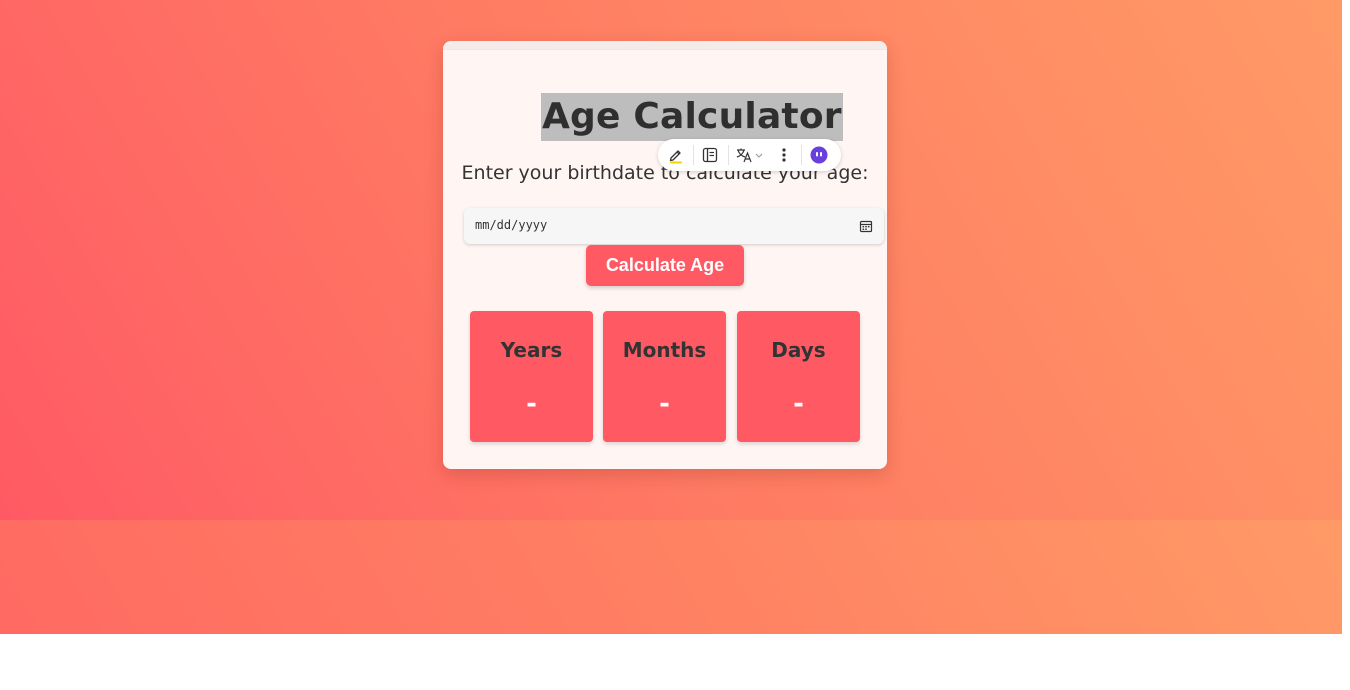 This screenshot has width=1350, height=690. What do you see at coordinates (665, 265) in the screenshot?
I see `calculate-age-button: Calculate Age` at bounding box center [665, 265].